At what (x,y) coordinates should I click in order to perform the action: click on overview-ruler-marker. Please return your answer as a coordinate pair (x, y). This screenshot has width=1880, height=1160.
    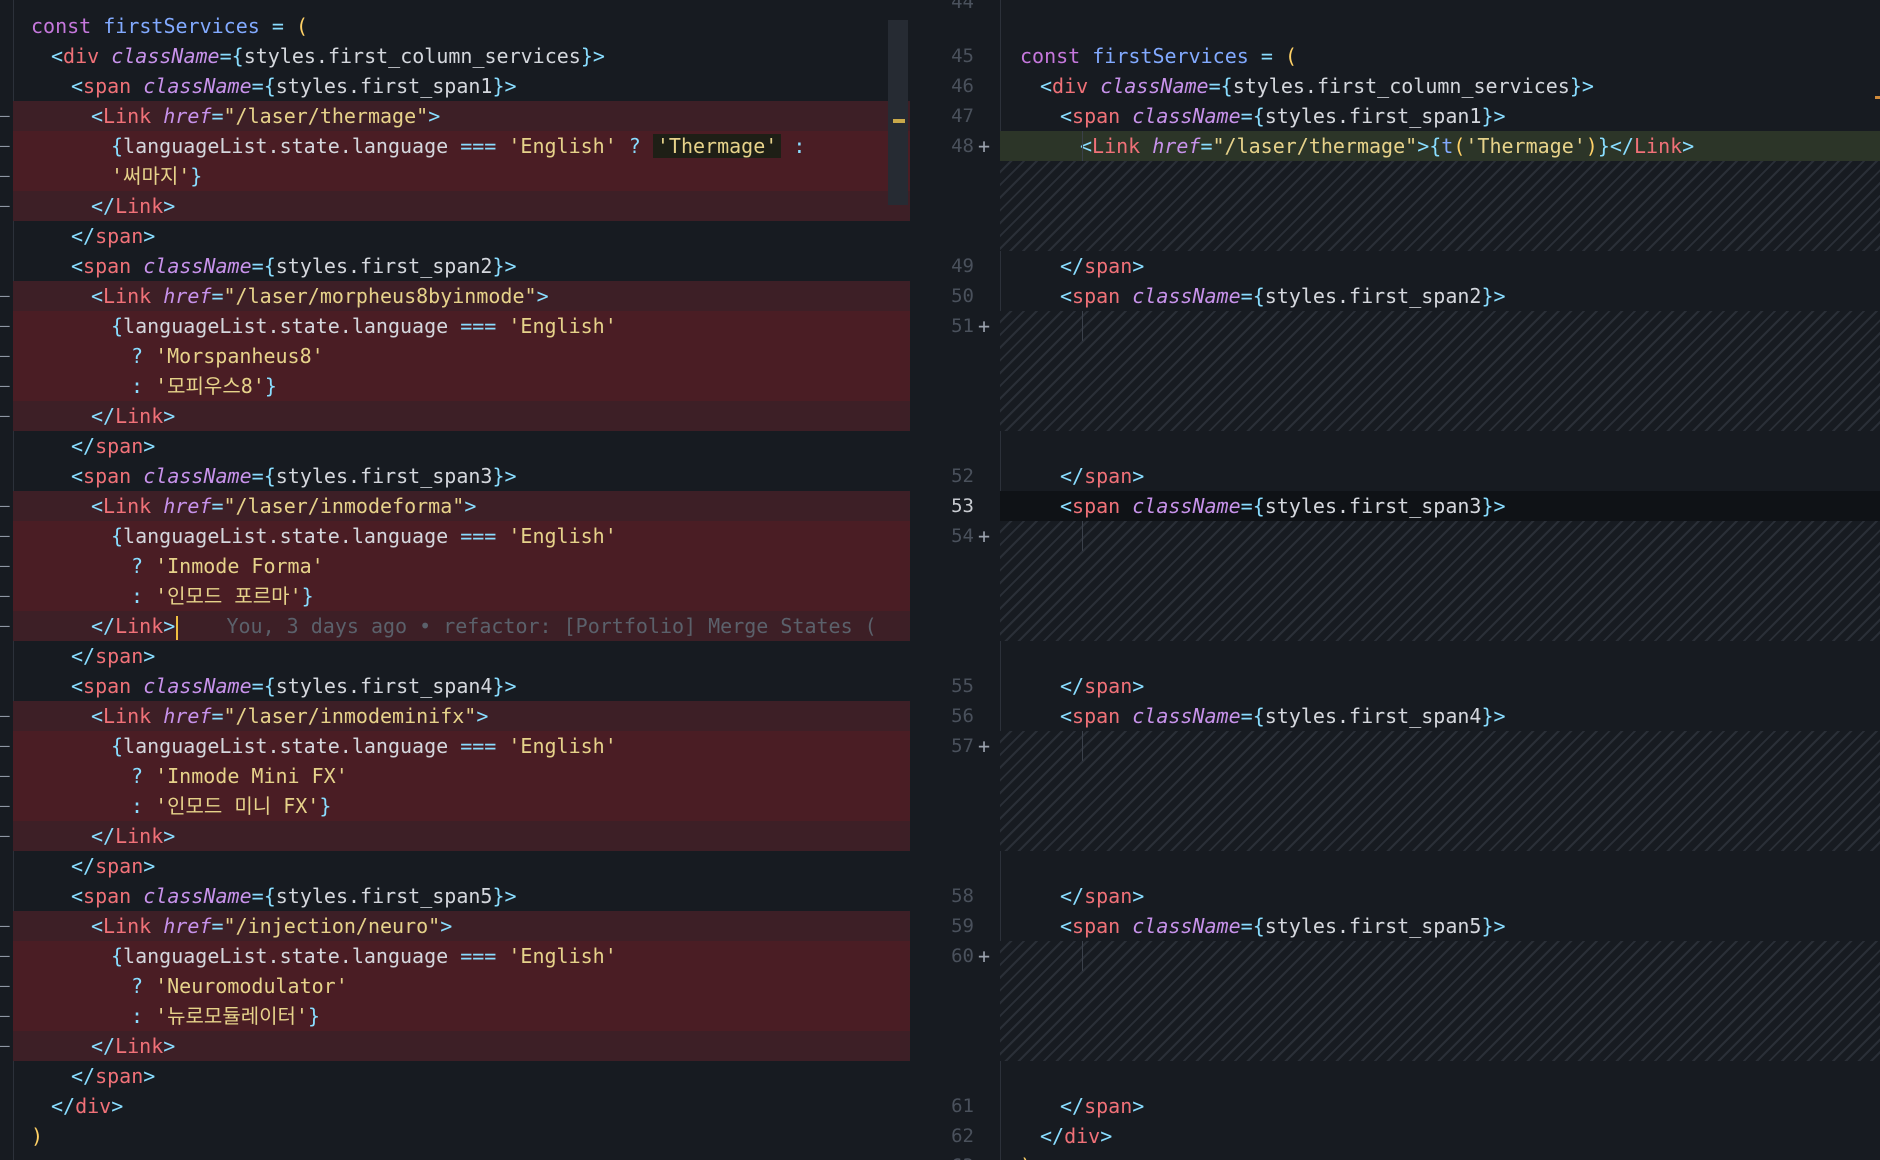
    Looking at the image, I should click on (1877, 97).